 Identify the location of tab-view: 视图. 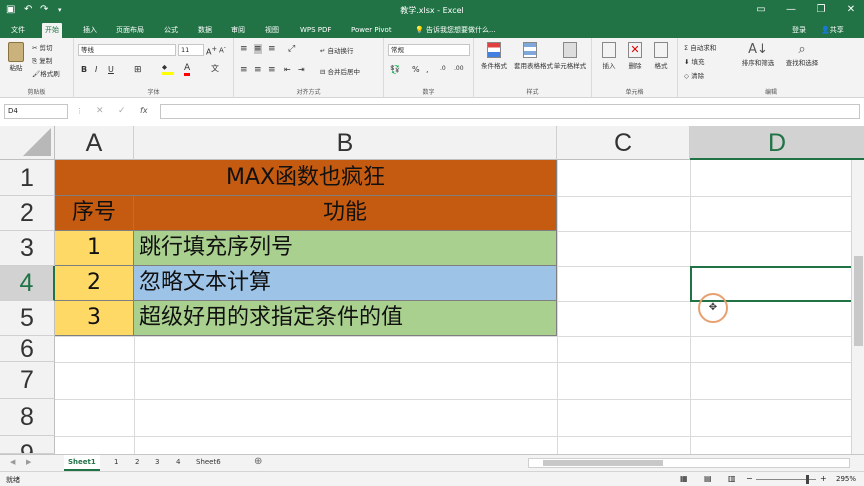
(272, 30).